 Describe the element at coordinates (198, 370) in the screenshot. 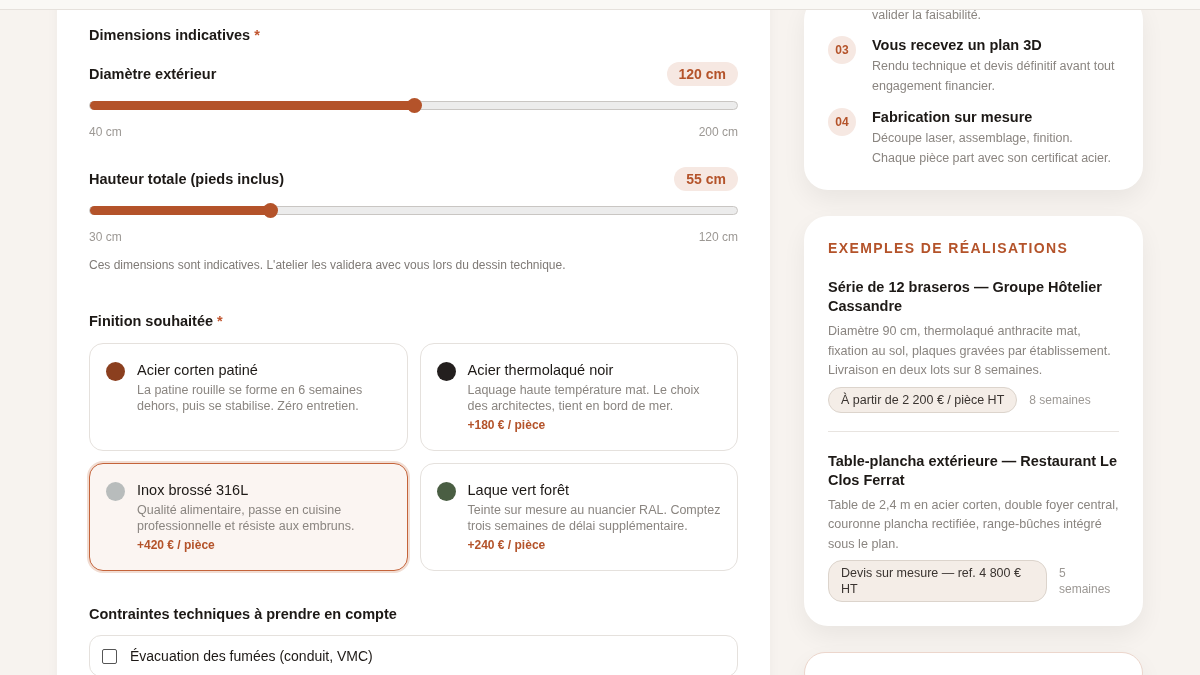

I see `option-title: Acier corten patiné` at that location.